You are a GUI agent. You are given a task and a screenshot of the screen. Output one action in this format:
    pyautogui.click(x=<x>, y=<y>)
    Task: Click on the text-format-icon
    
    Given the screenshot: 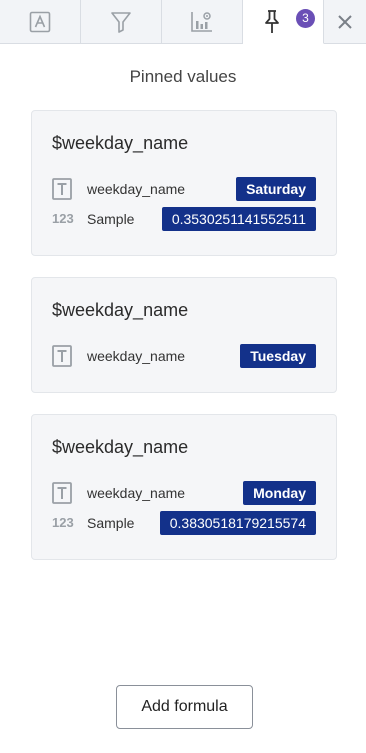 What is the action you would take?
    pyautogui.click(x=40, y=21)
    